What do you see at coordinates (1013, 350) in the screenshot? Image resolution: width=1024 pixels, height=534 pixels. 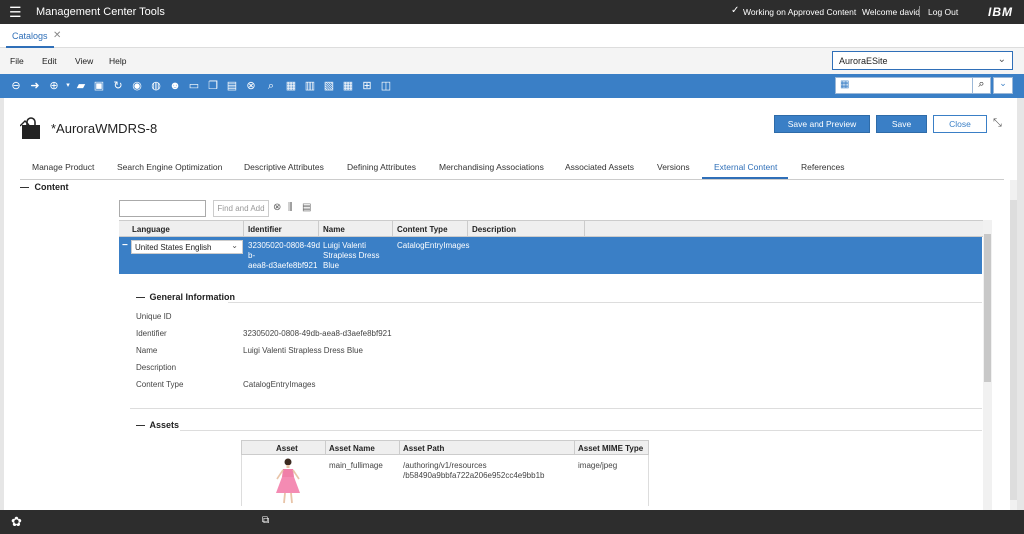 I see `page-scrollbar-thumb` at bounding box center [1013, 350].